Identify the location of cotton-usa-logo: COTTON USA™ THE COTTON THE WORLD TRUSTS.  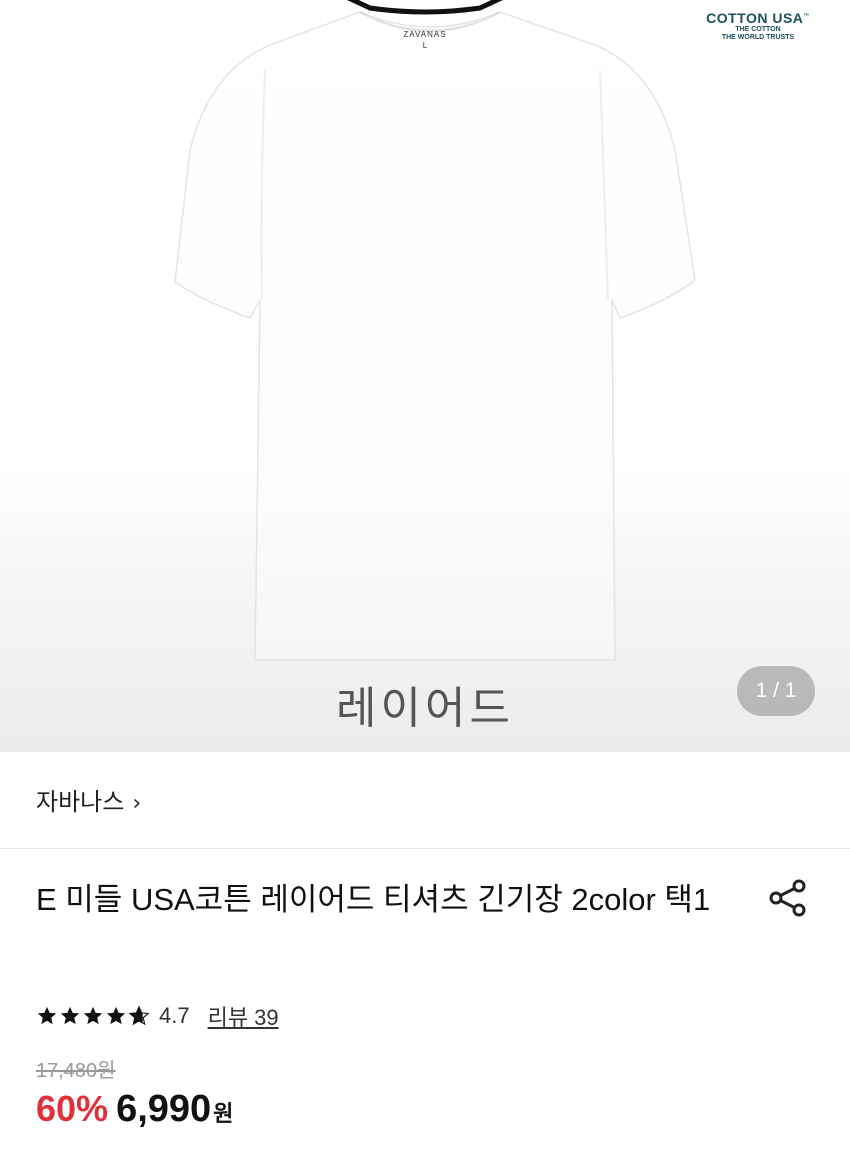
(758, 25).